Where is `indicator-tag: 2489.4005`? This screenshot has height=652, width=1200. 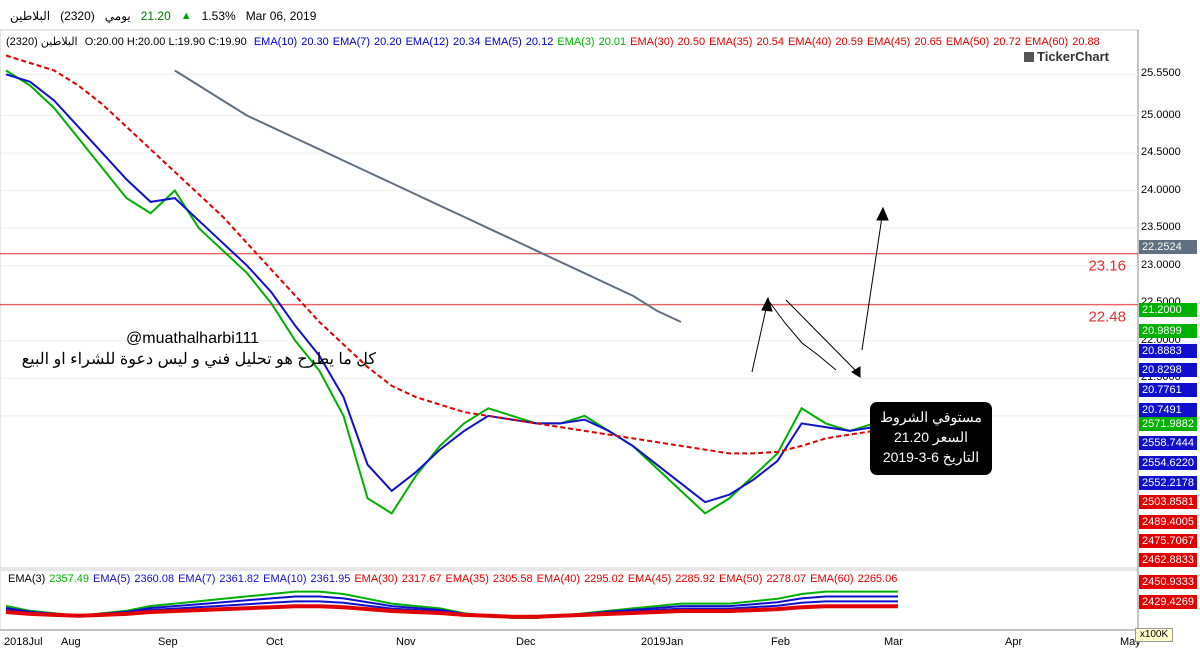 indicator-tag: 2489.4005 is located at coordinates (1168, 522).